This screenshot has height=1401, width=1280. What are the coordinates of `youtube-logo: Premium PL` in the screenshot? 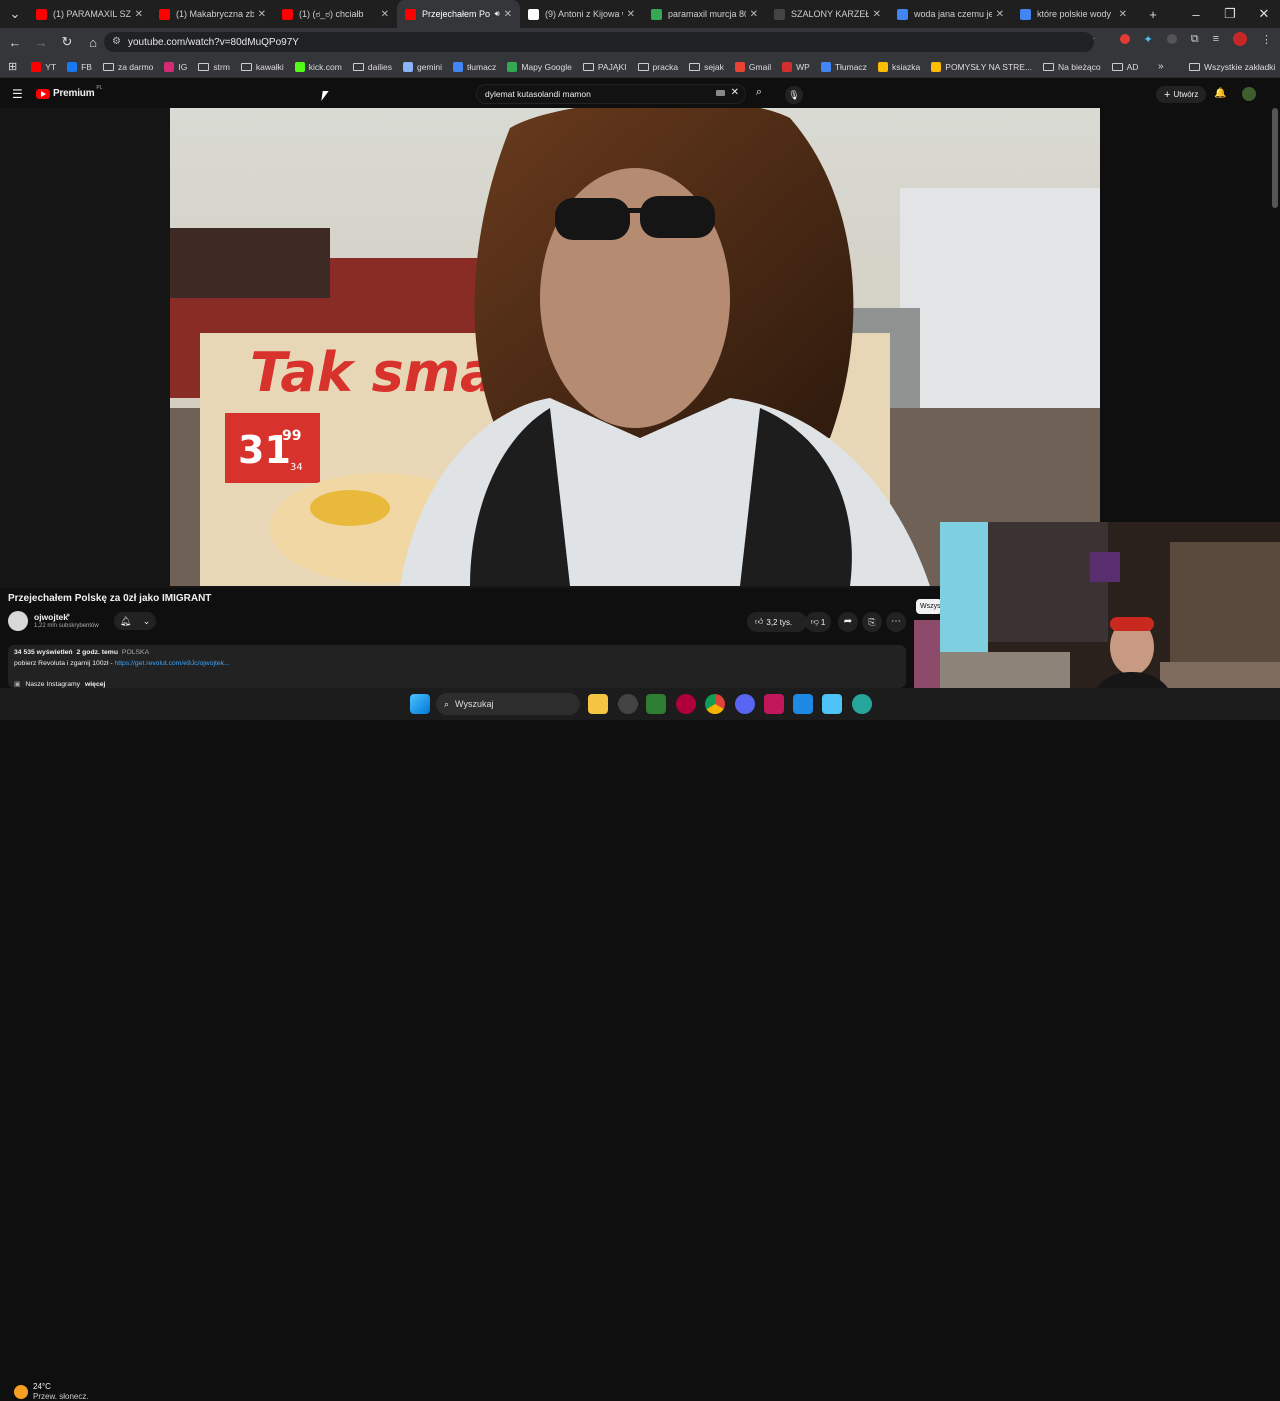 It's located at (69, 92).